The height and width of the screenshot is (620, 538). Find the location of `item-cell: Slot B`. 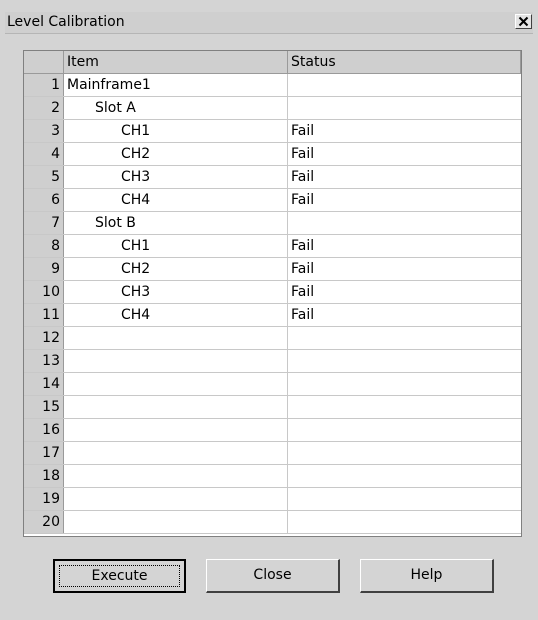

item-cell: Slot B is located at coordinates (176, 223).